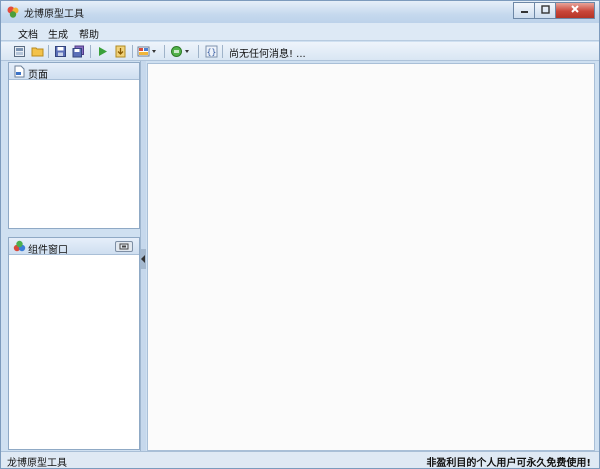 The height and width of the screenshot is (469, 600). I want to click on status-bar: 龙博原型工具 非盈利目的个人用户可永久免费使用!, so click(300, 460).